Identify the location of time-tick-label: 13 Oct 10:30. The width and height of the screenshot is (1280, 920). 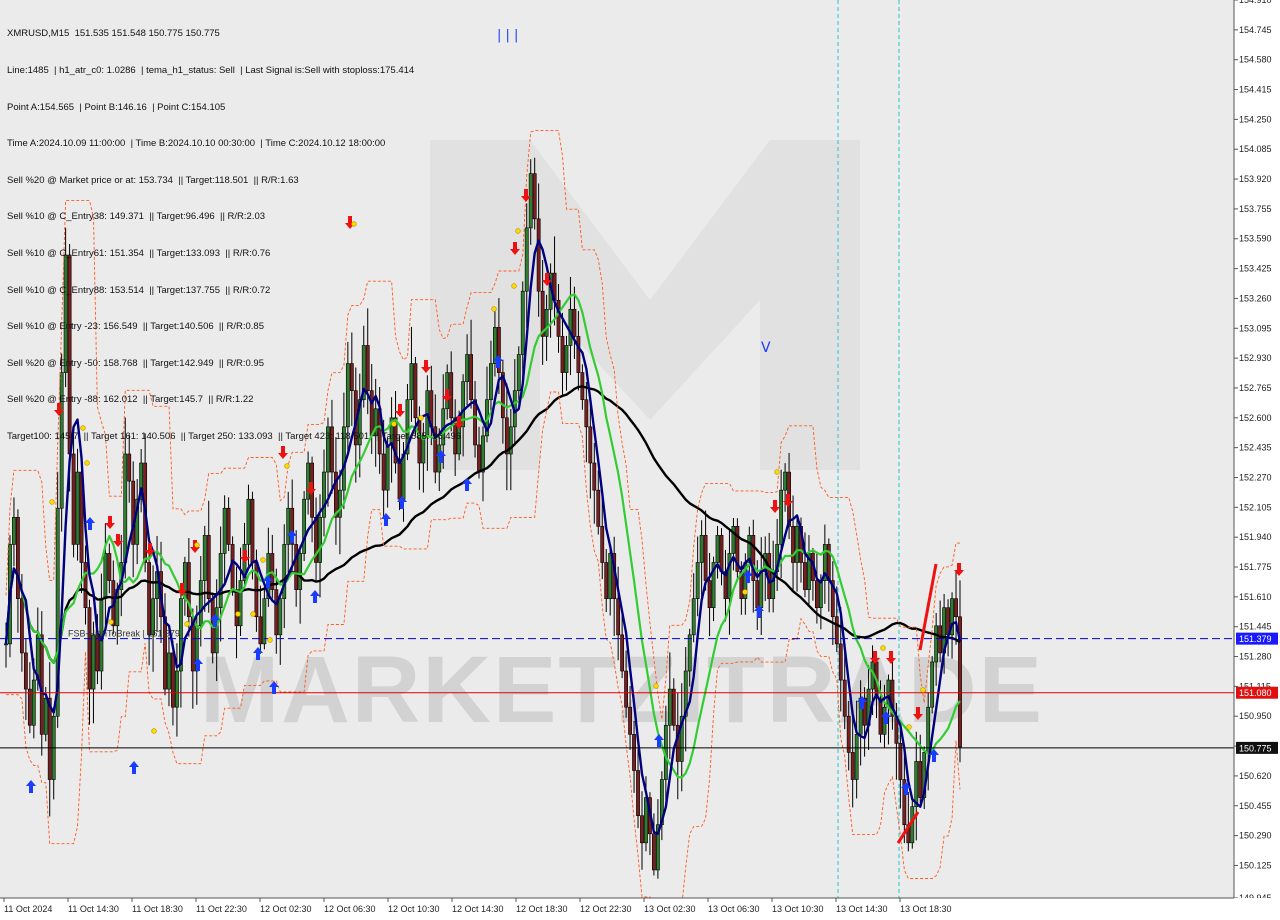
(798, 909).